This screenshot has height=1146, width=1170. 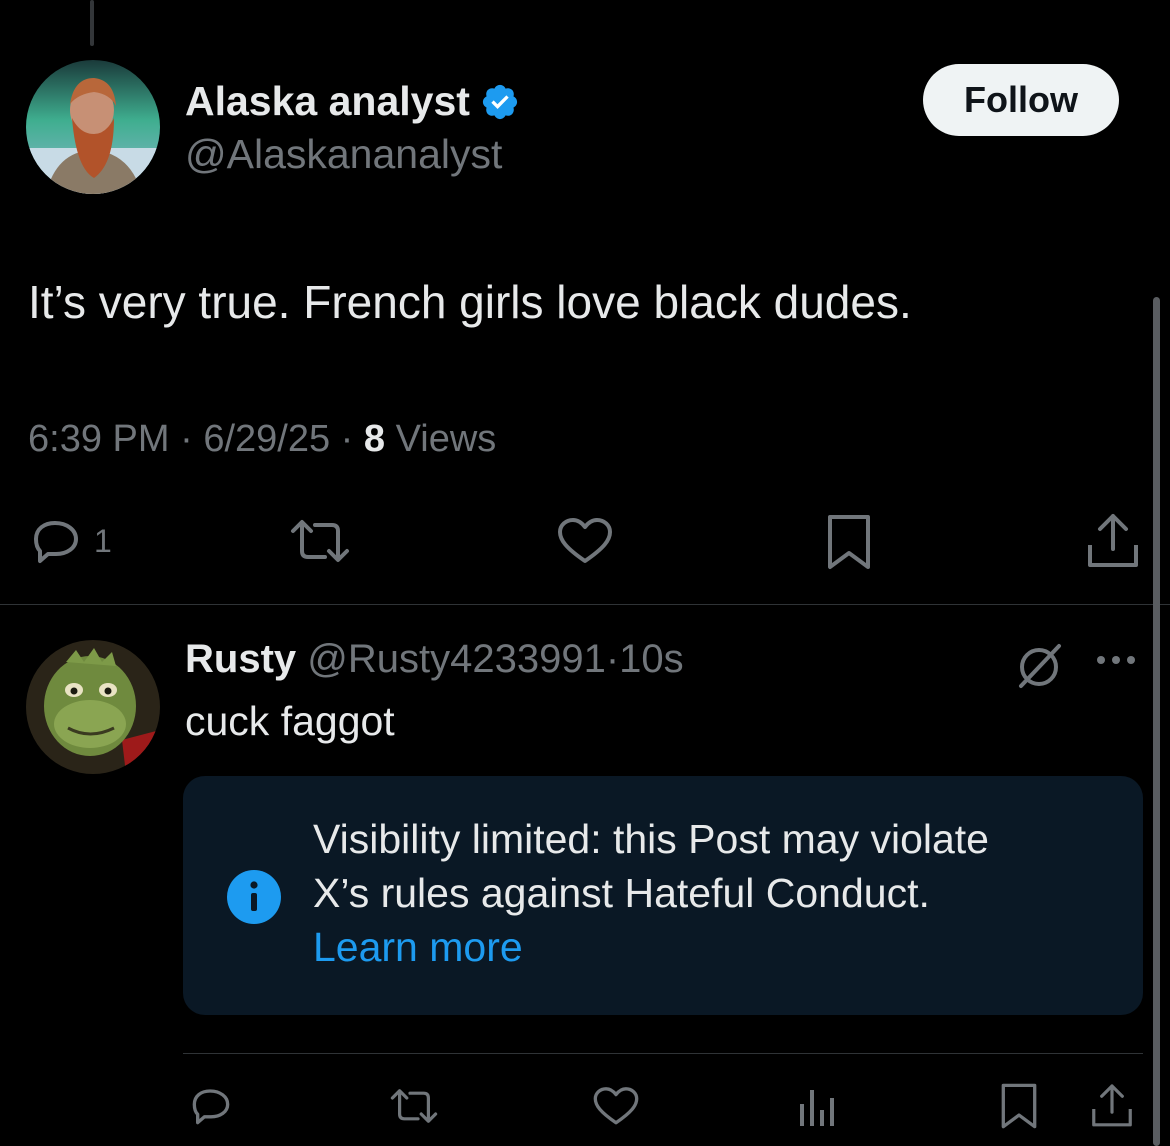 I want to click on reply-divider, so click(x=663, y=1053).